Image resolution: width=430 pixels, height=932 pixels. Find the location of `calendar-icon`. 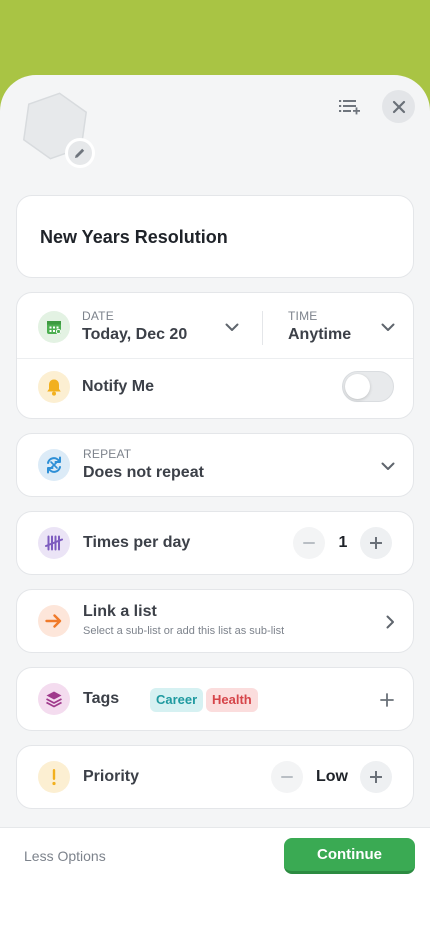

calendar-icon is located at coordinates (54, 327).